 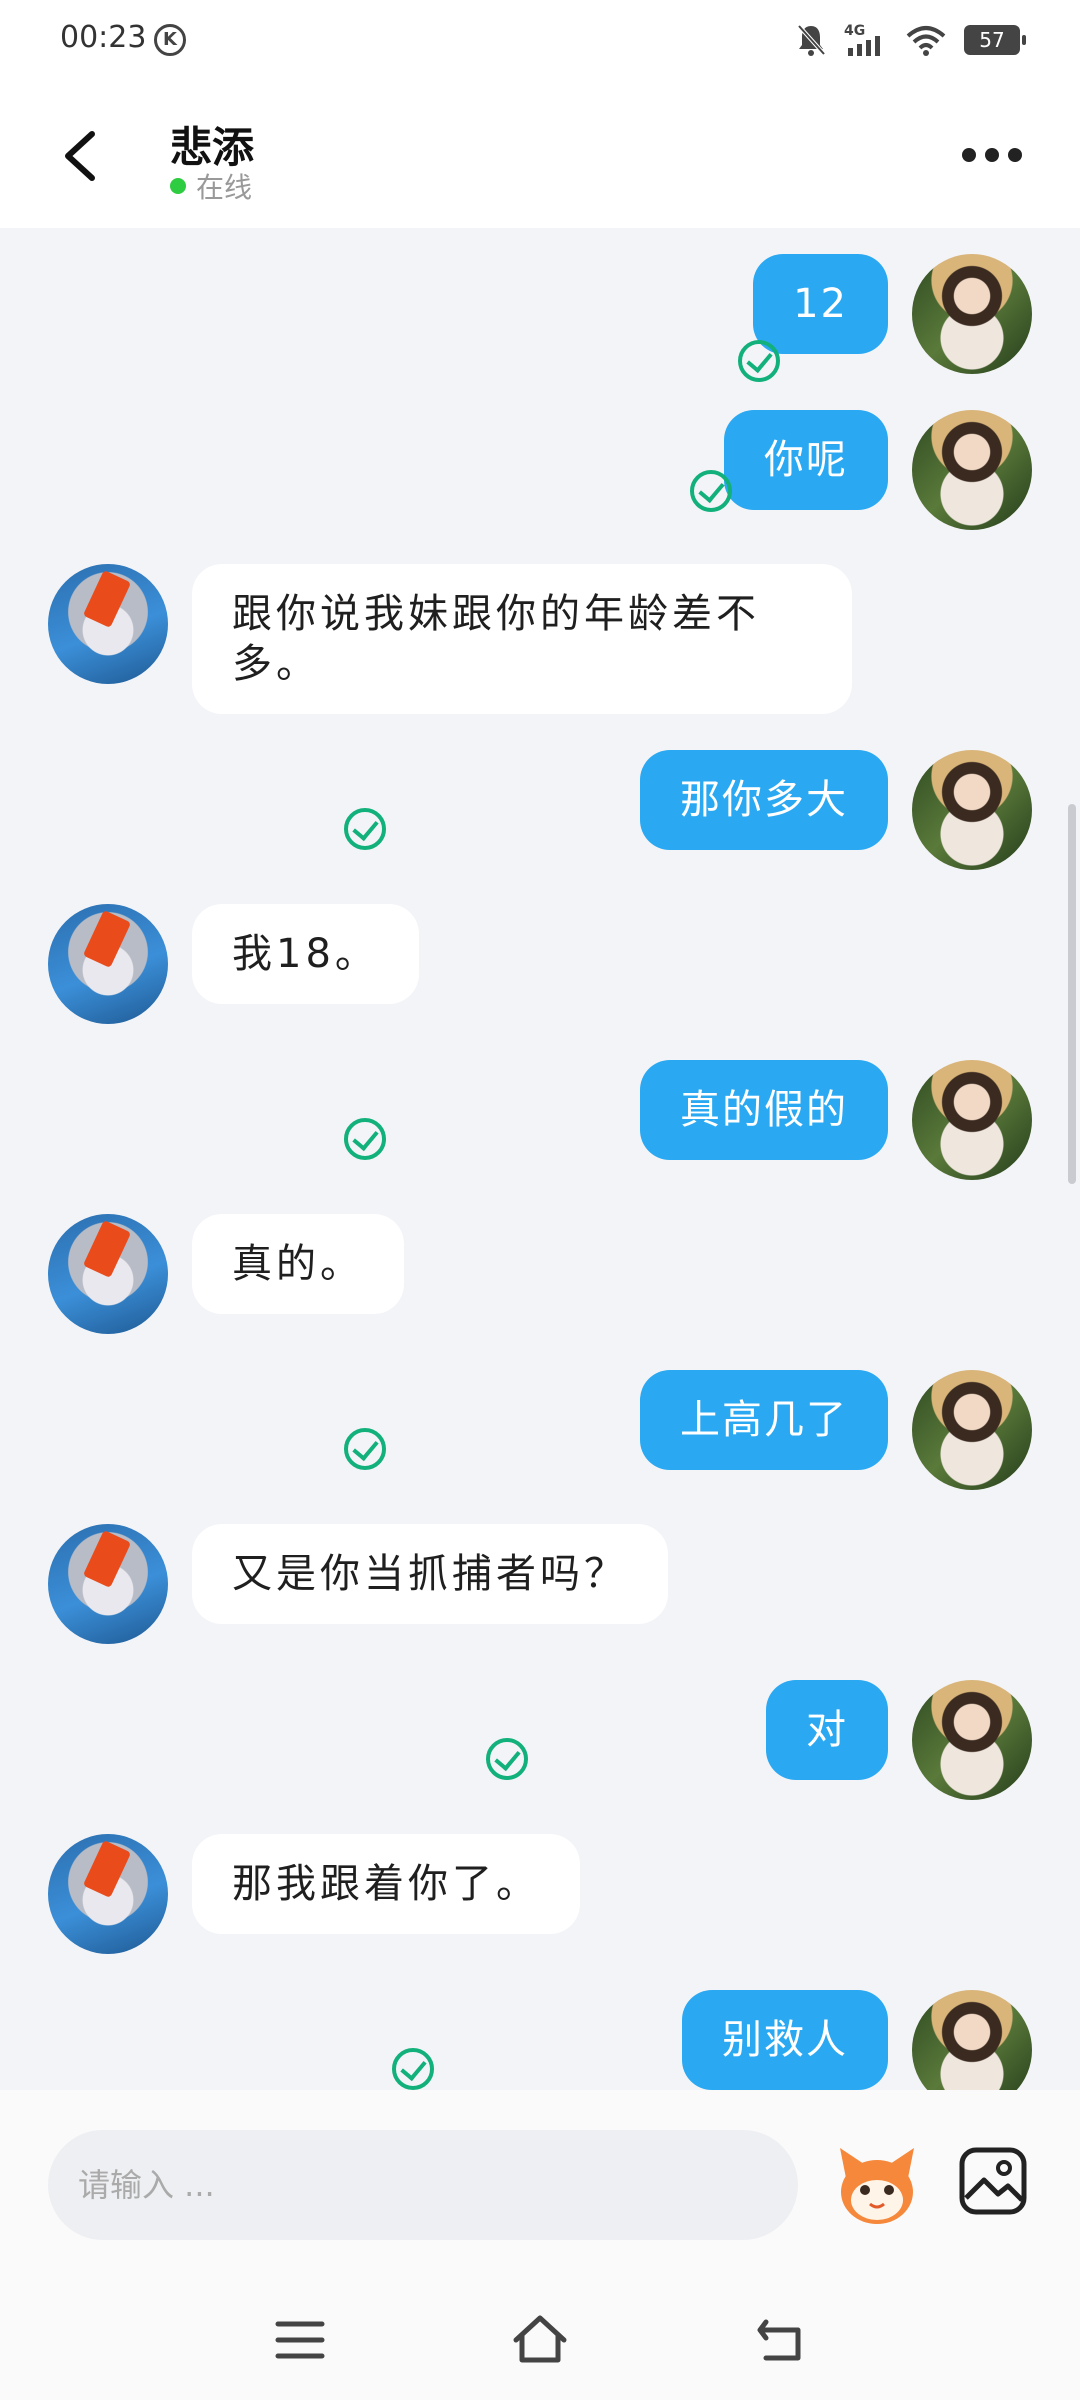 I want to click on menu-icon, so click(x=300, y=2340).